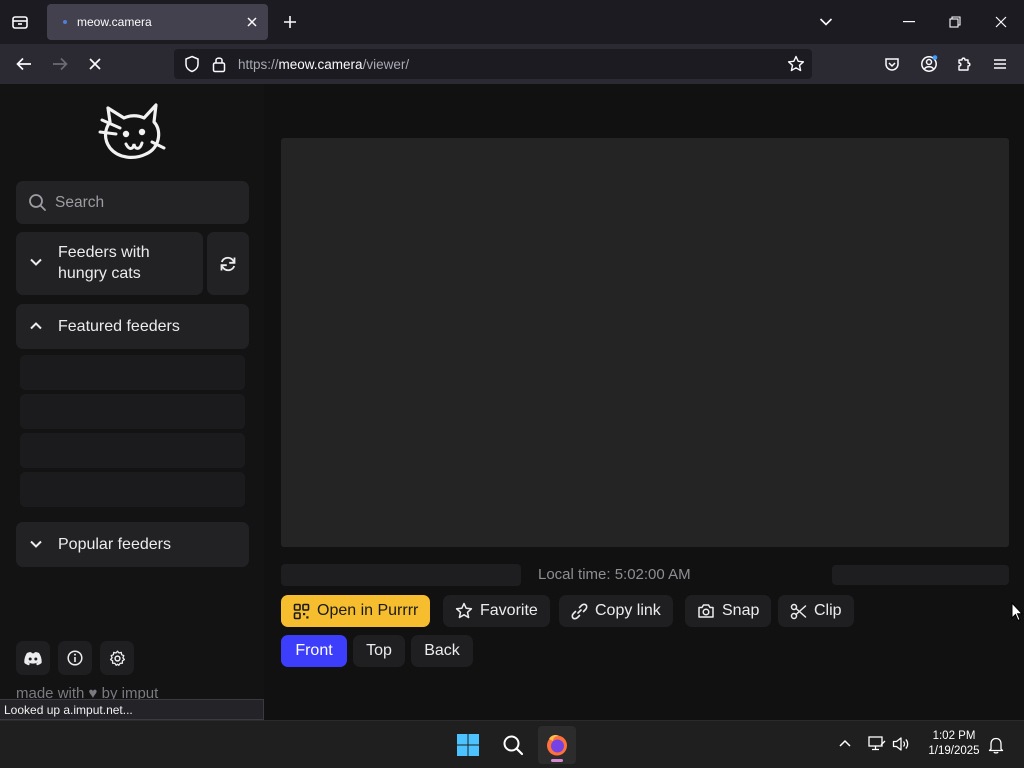 The image size is (1024, 768). What do you see at coordinates (929, 64) in the screenshot?
I see `account-button` at bounding box center [929, 64].